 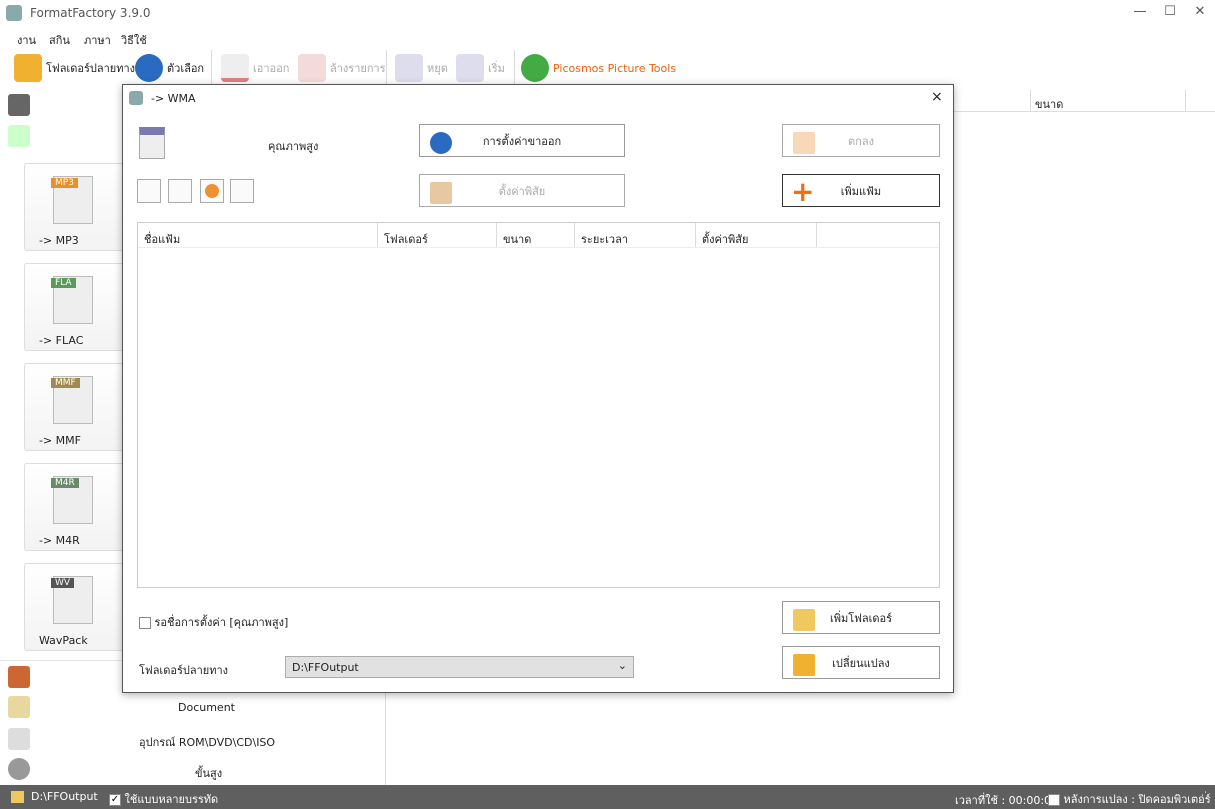 I want to click on wait-setting-checkbox: รอชื่อการตั้งค่า [คุณภาพสูง], so click(x=213, y=622).